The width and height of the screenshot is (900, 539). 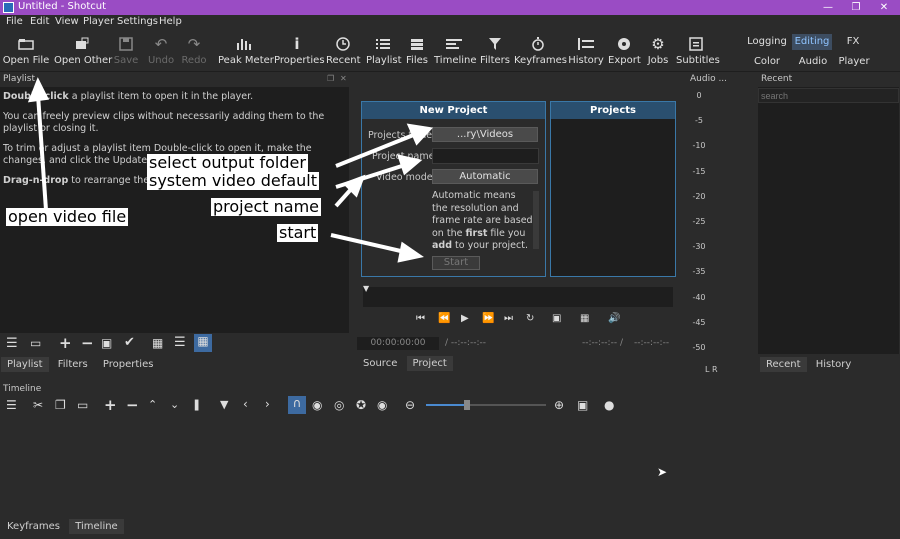 I want to click on annotation-project-name: project name, so click(x=266, y=206).